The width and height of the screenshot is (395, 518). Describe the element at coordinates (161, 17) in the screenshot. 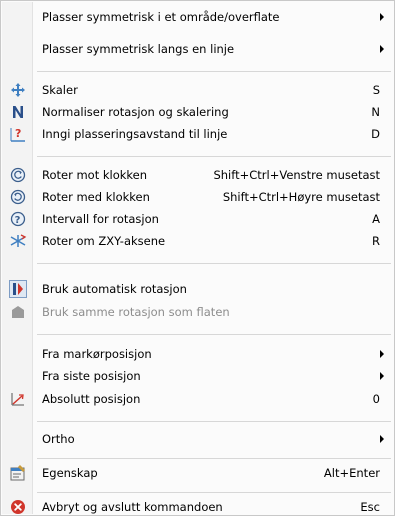

I see `menu-item-label: Plasser symmetrisk i et område/overflate` at that location.